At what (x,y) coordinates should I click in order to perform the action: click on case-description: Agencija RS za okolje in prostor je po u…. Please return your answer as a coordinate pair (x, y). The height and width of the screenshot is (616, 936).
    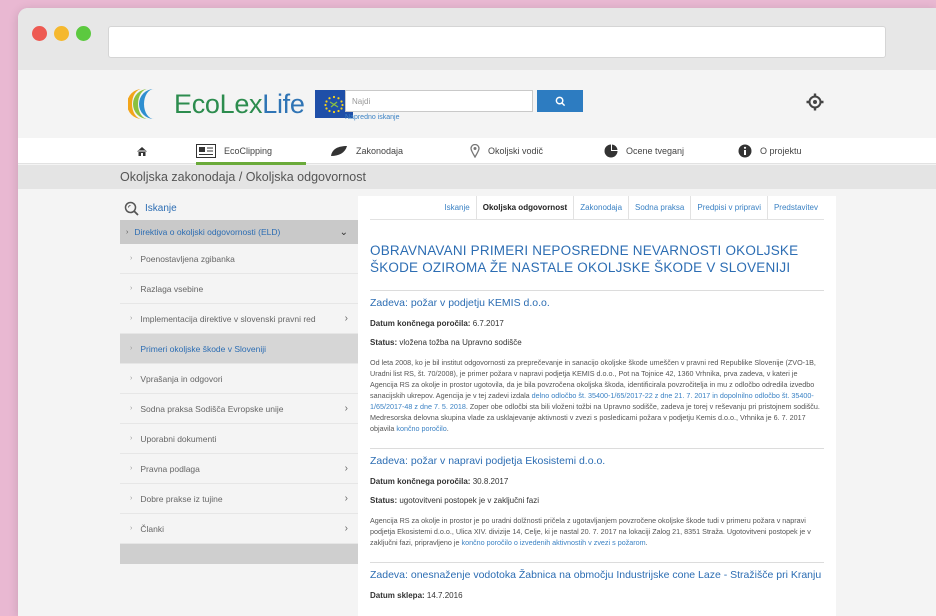
    Looking at the image, I should click on (597, 531).